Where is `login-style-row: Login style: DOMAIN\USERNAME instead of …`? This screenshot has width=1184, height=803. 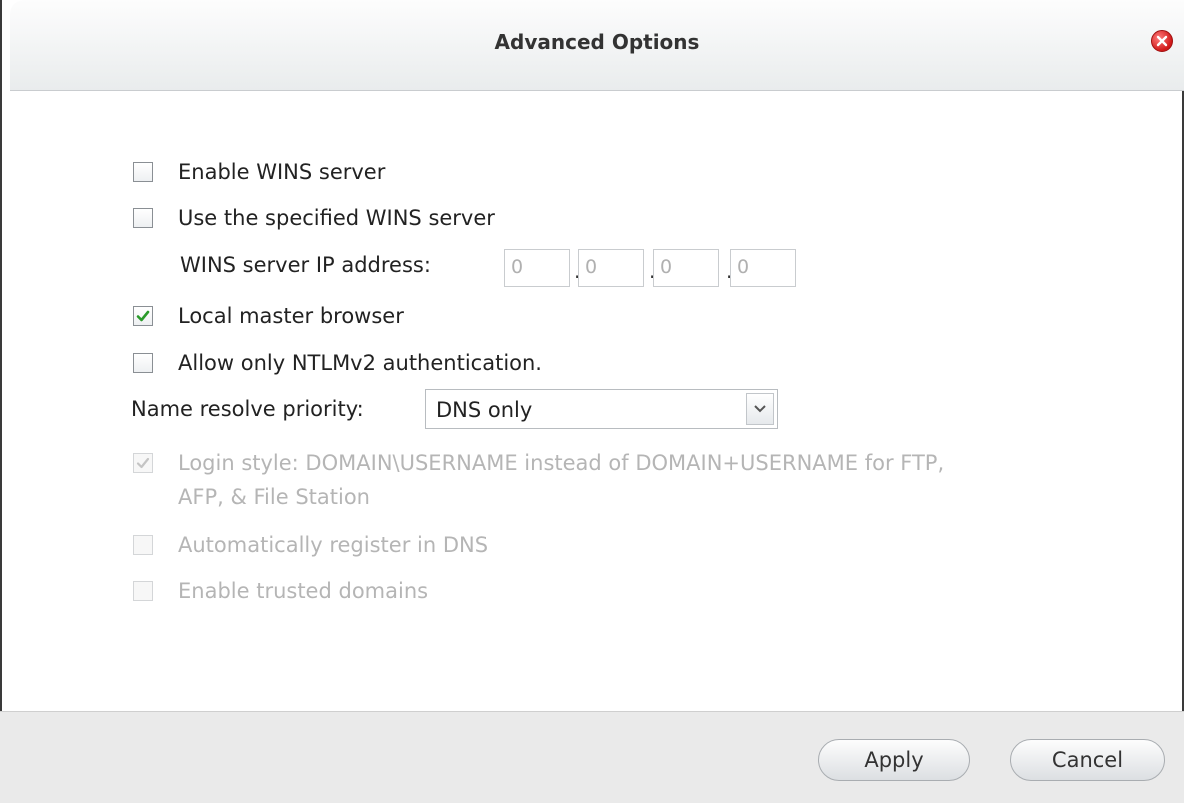 login-style-row: Login style: DOMAIN\USERNAME instead of … is located at coordinates (538, 463).